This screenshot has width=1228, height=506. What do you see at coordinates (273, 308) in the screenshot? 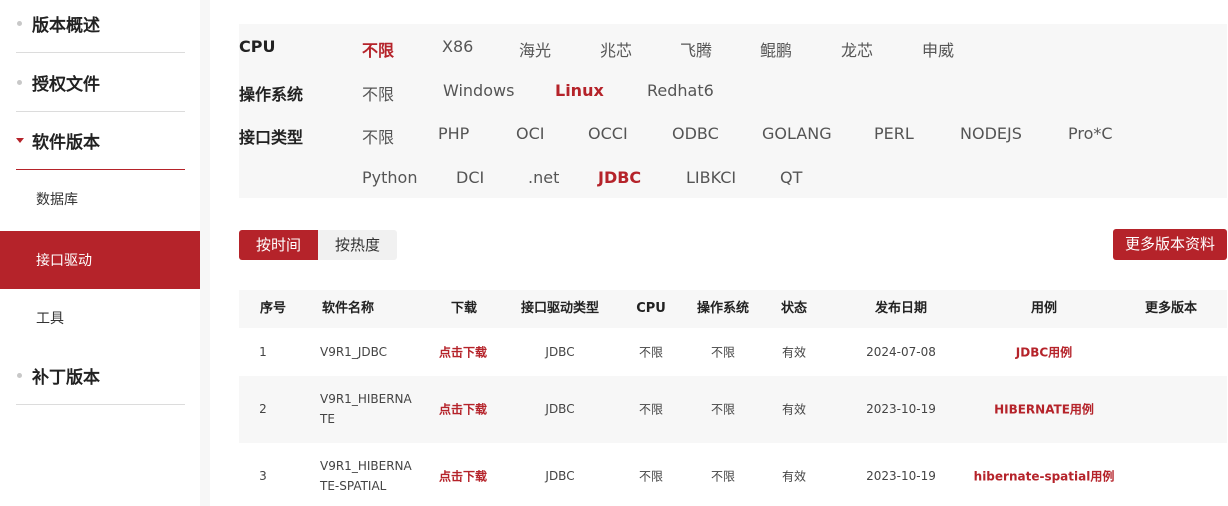
I see `col-header-no: 序号` at bounding box center [273, 308].